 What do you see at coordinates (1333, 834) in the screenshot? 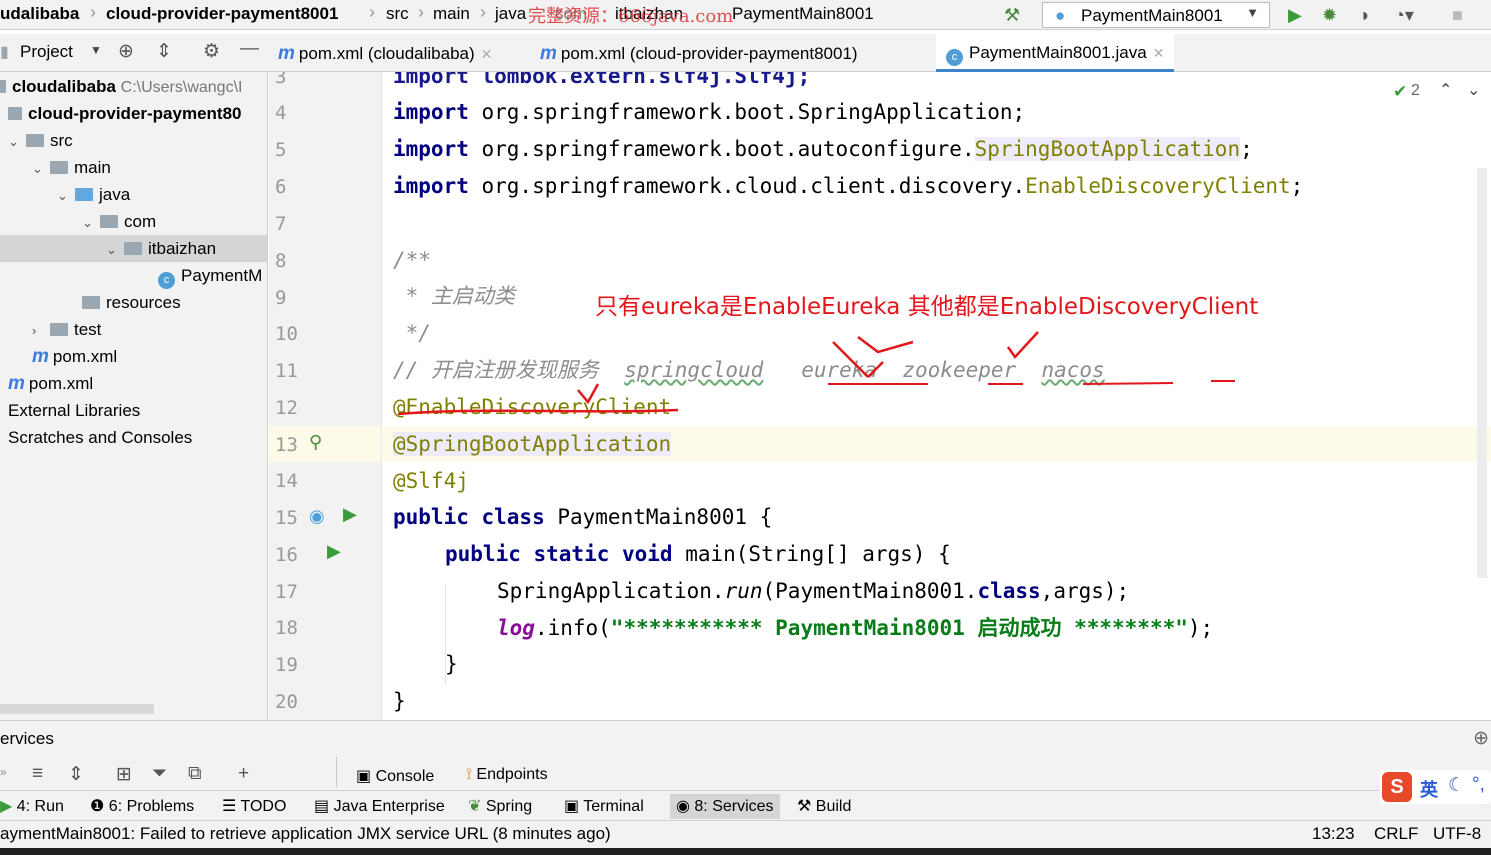
I see `caret-position: 13:23` at bounding box center [1333, 834].